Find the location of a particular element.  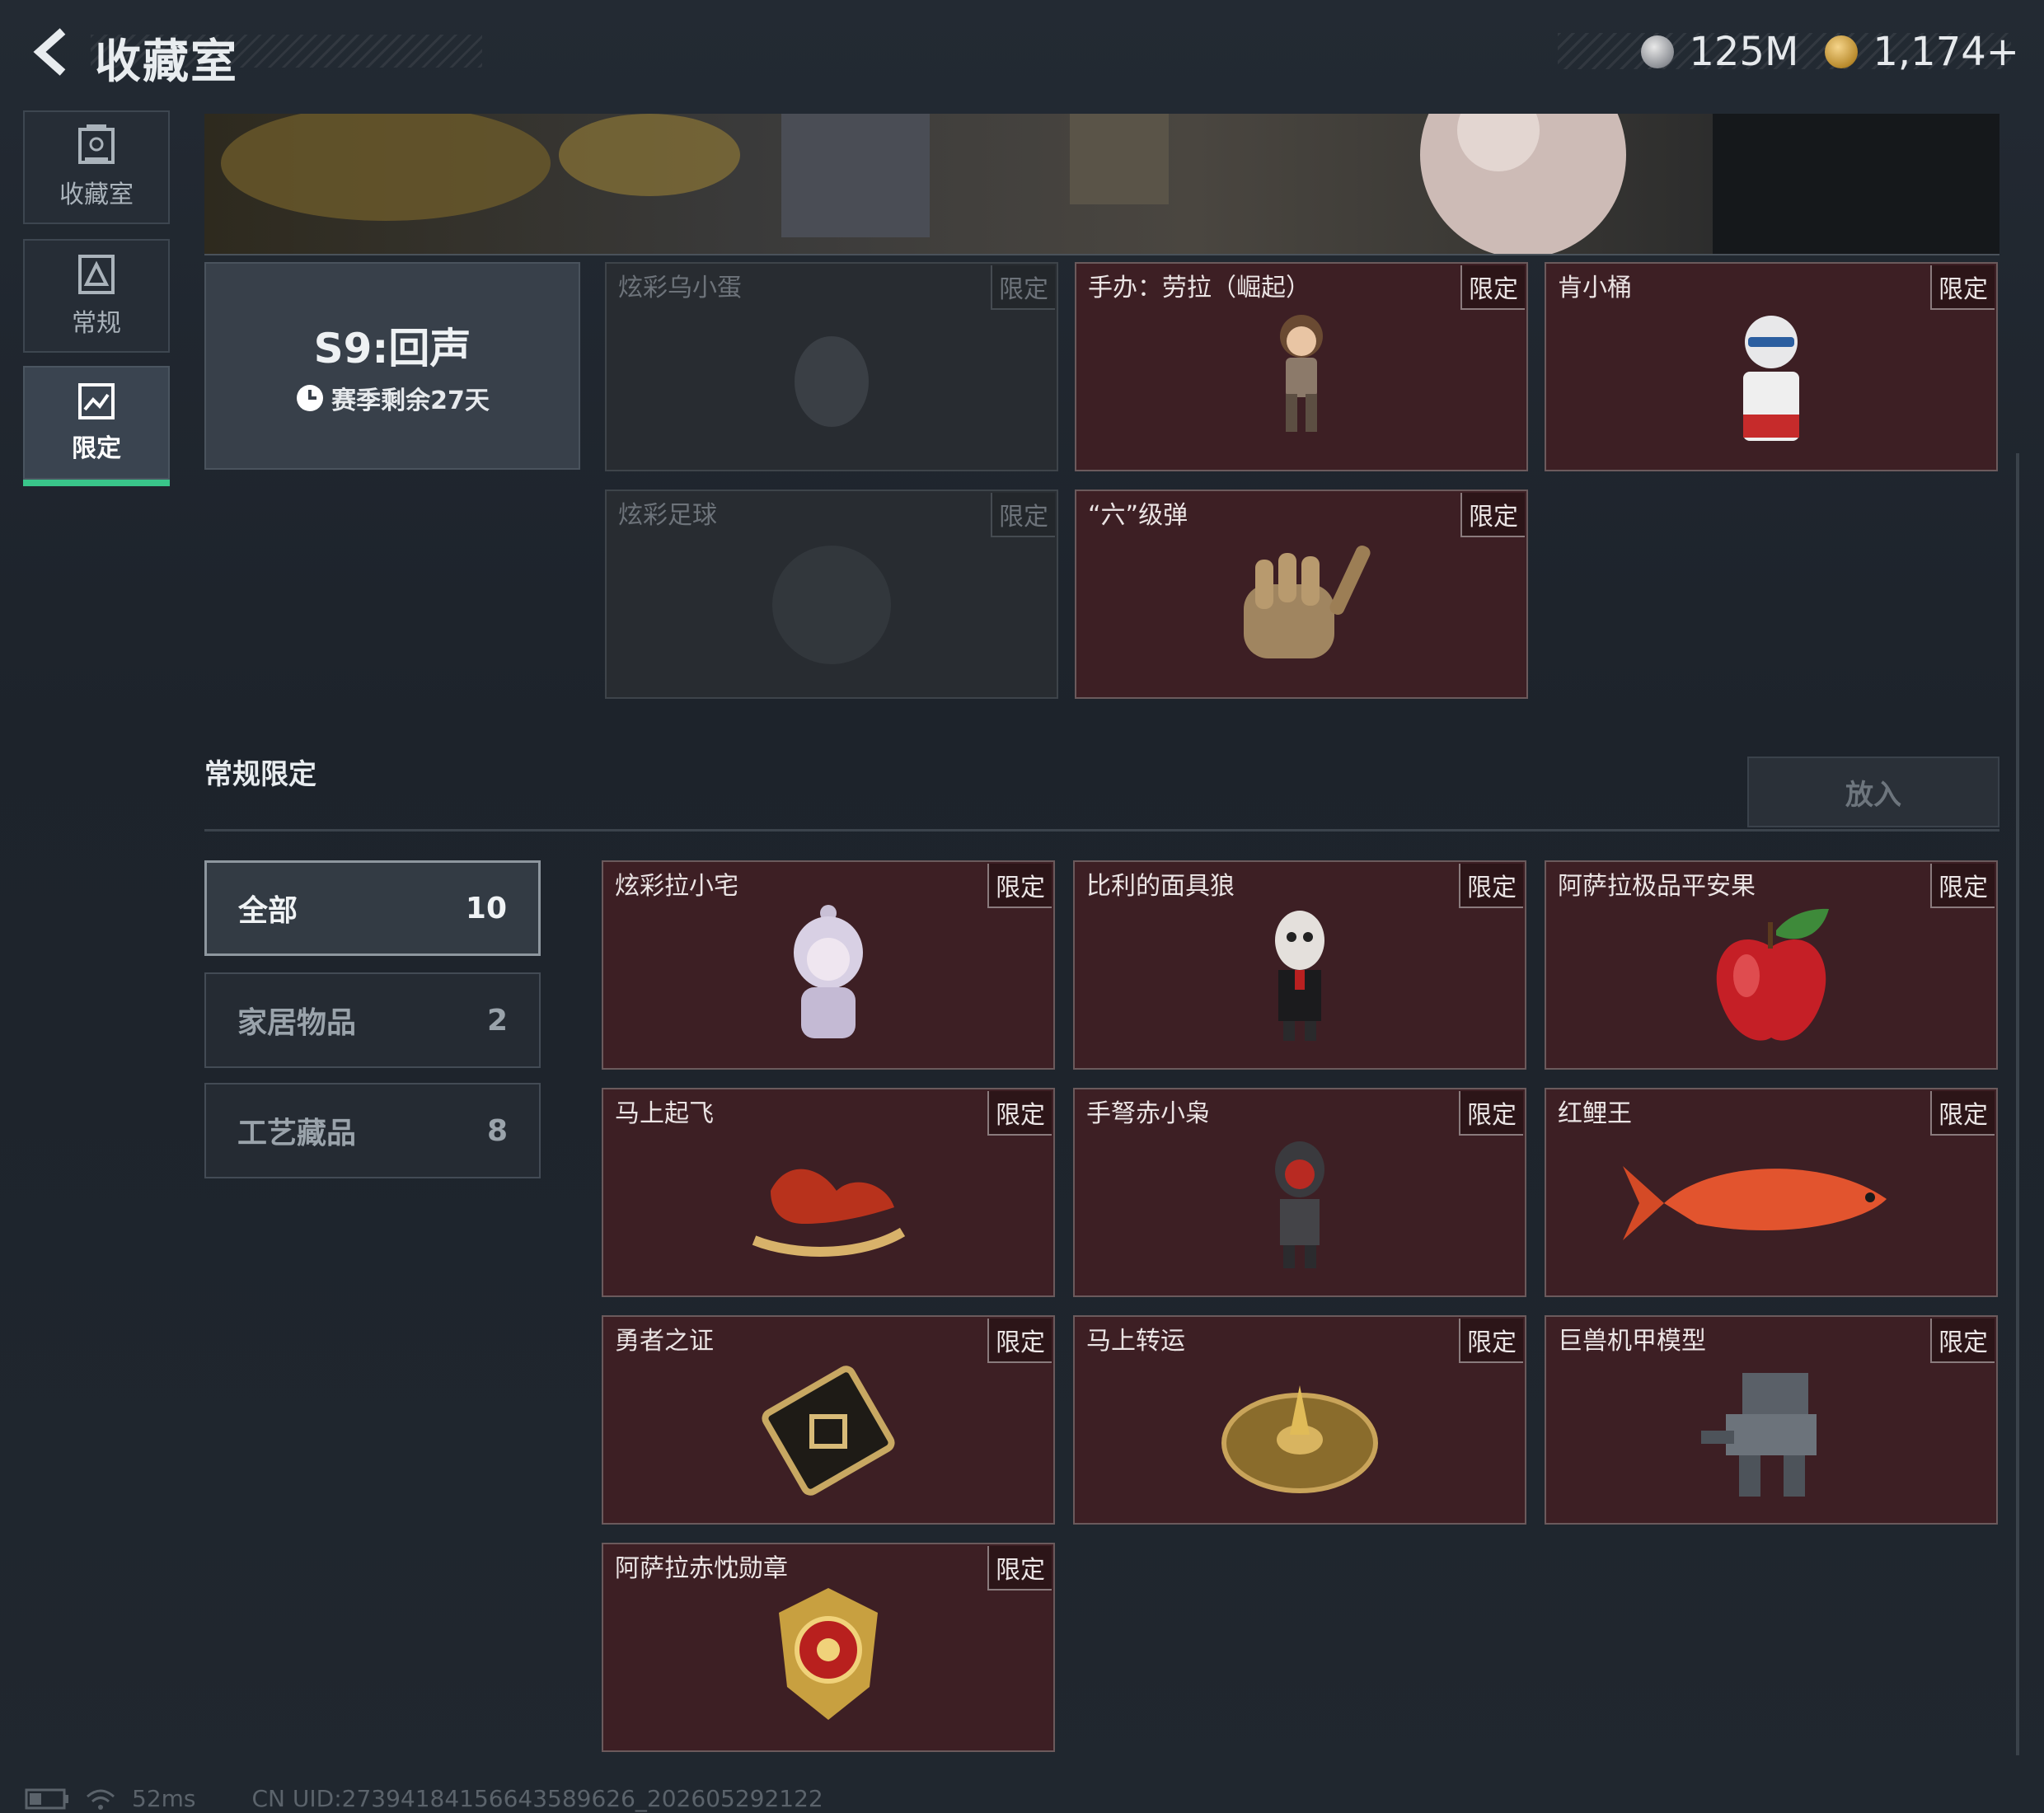

item-name: 肯小桶 is located at coordinates (1595, 288).